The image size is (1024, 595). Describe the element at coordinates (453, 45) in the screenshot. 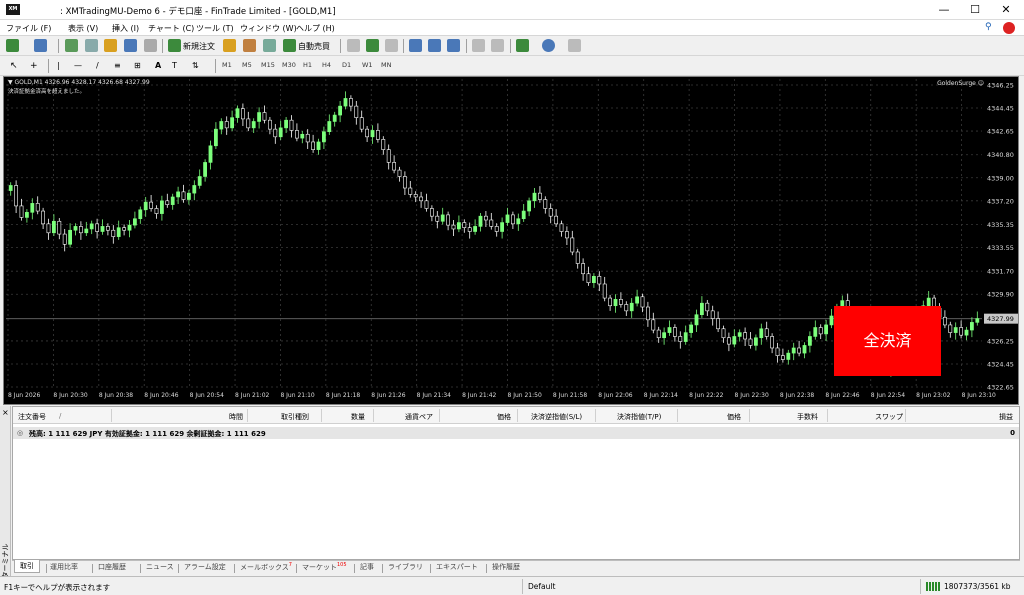

I see `tile-windows-icon` at that location.